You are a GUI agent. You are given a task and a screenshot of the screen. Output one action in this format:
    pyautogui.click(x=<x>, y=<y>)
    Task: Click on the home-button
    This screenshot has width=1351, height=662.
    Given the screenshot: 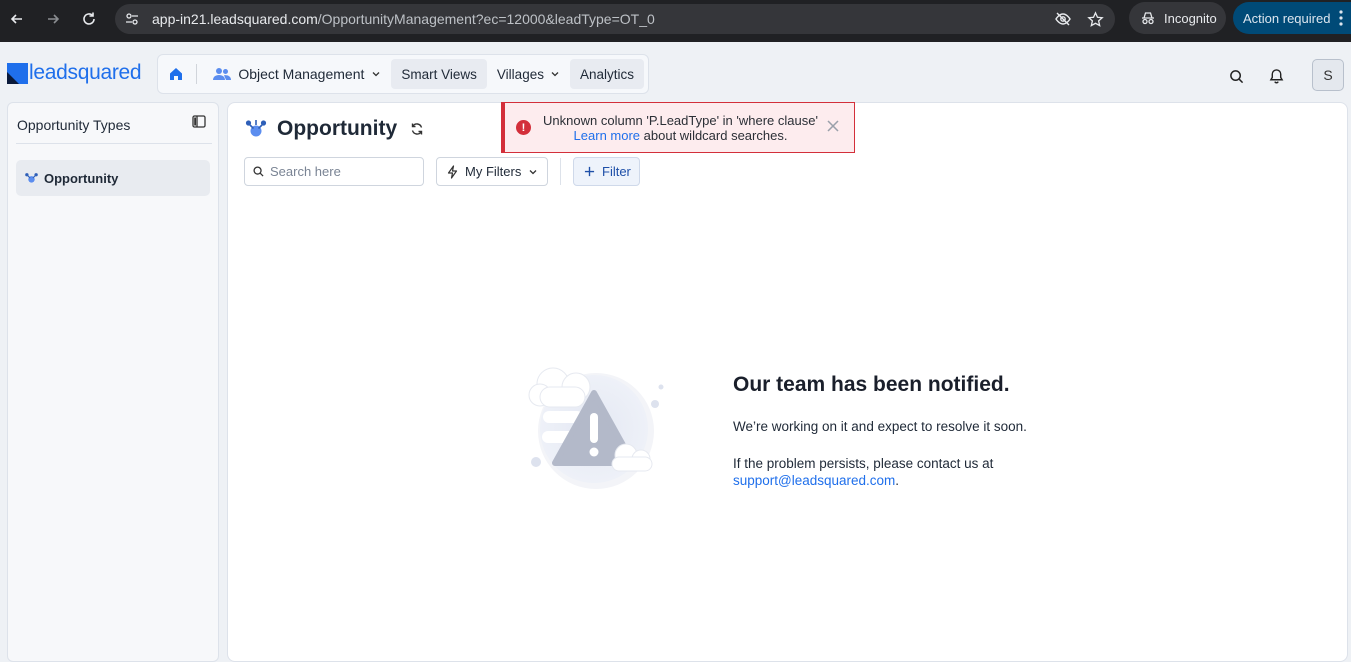 What is the action you would take?
    pyautogui.click(x=176, y=74)
    